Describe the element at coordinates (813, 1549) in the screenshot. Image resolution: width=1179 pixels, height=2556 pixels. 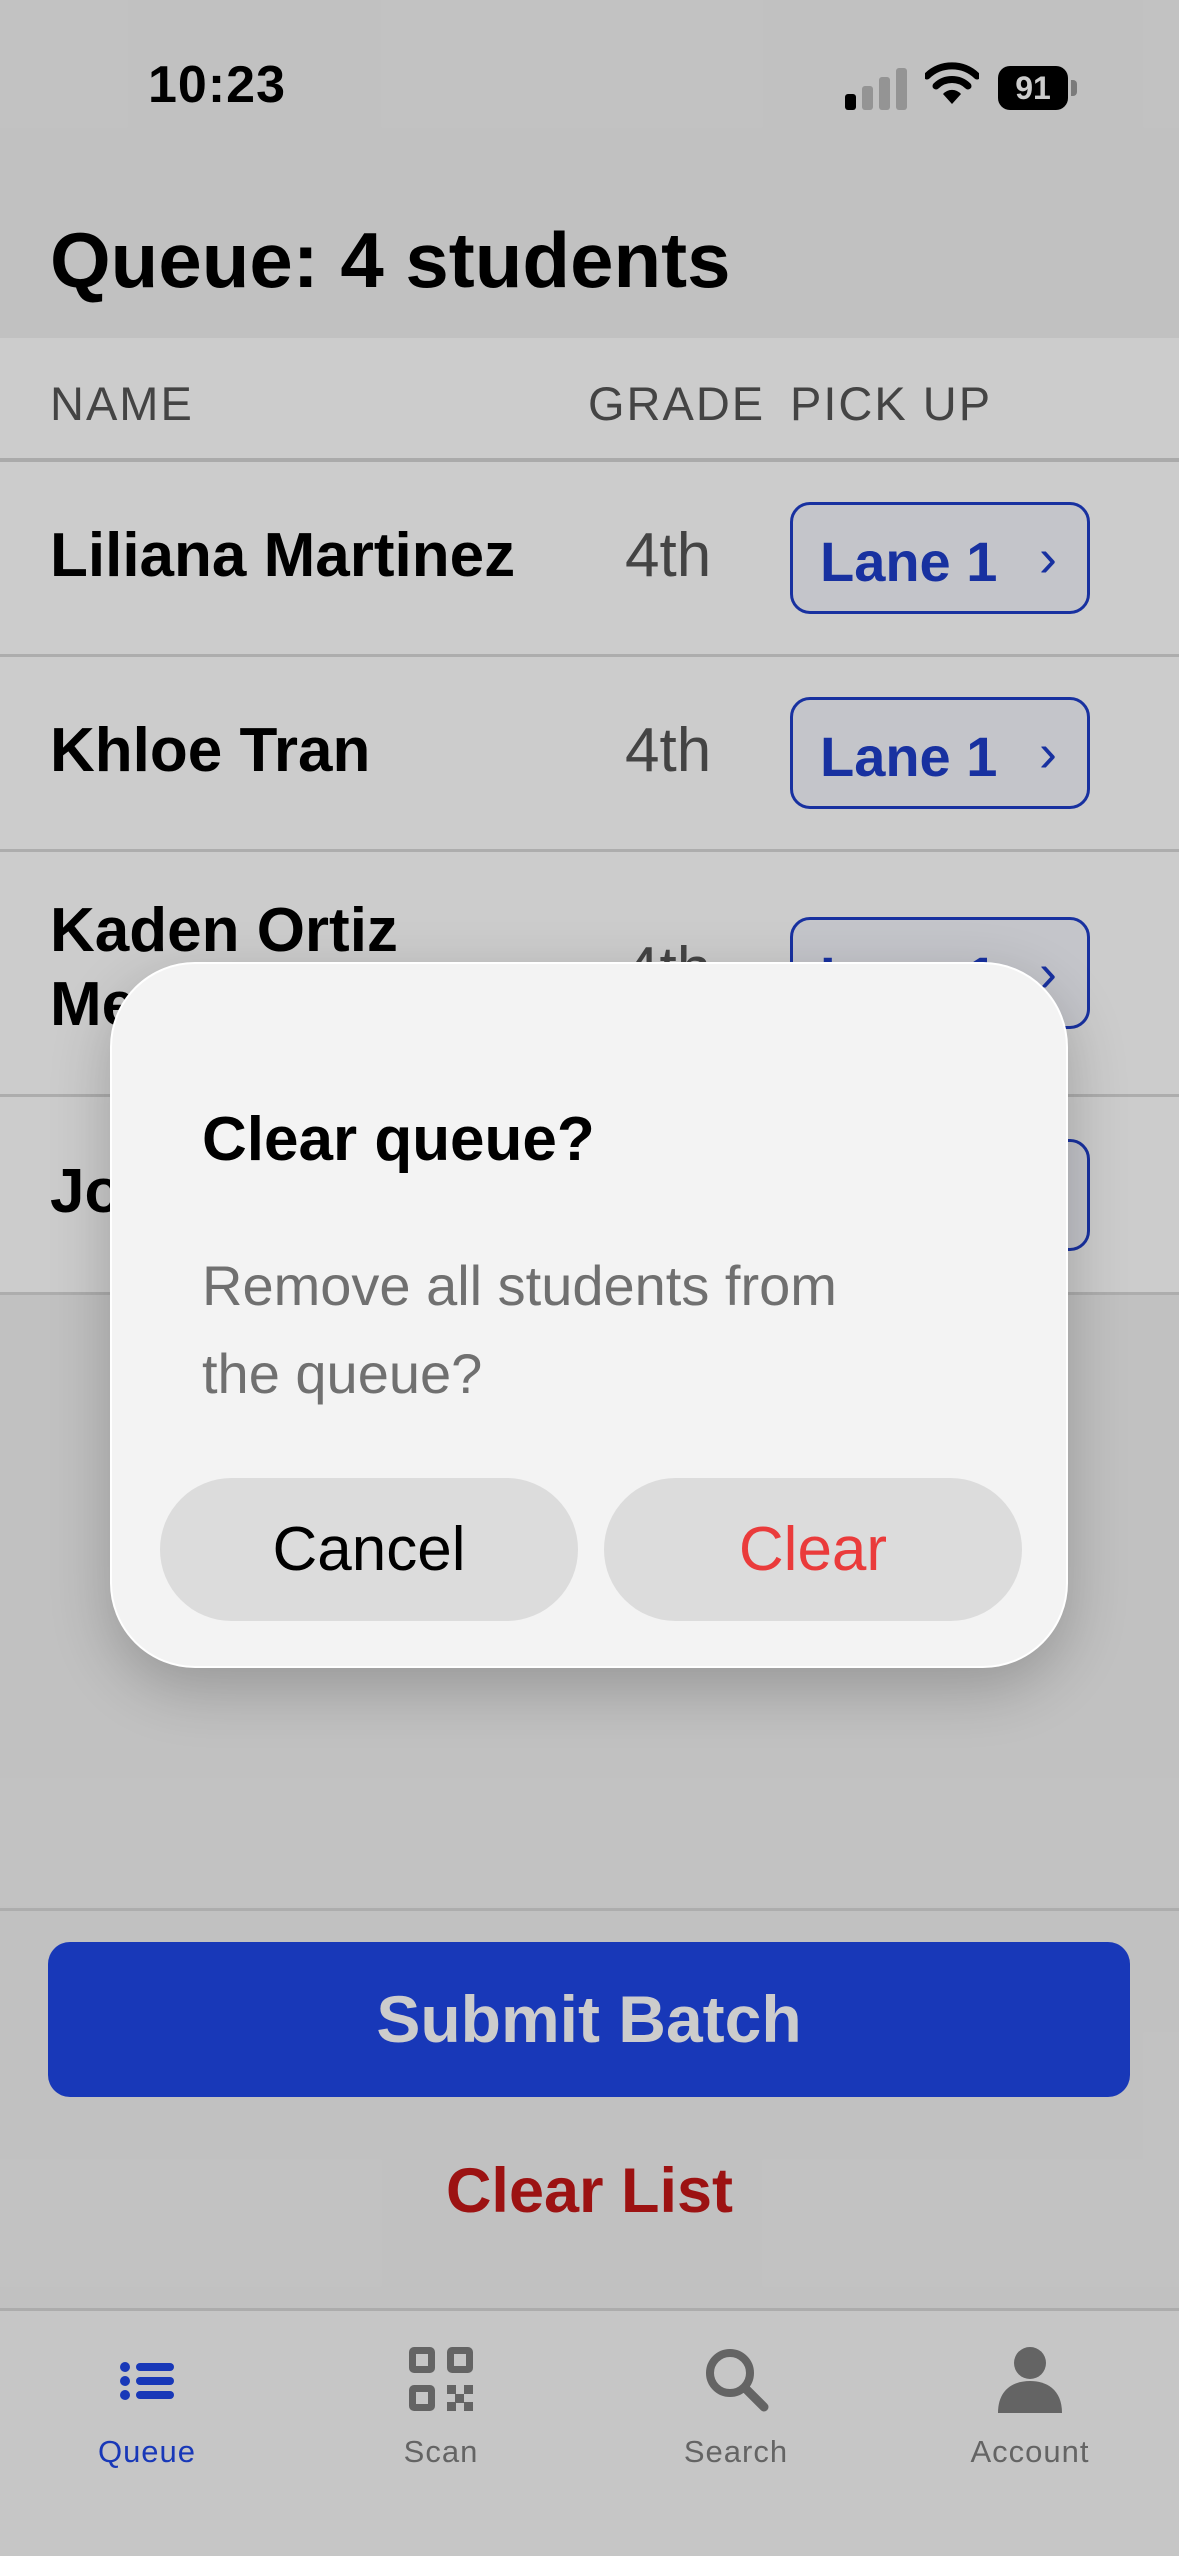
I see `confirm-clear-button: Clear` at that location.